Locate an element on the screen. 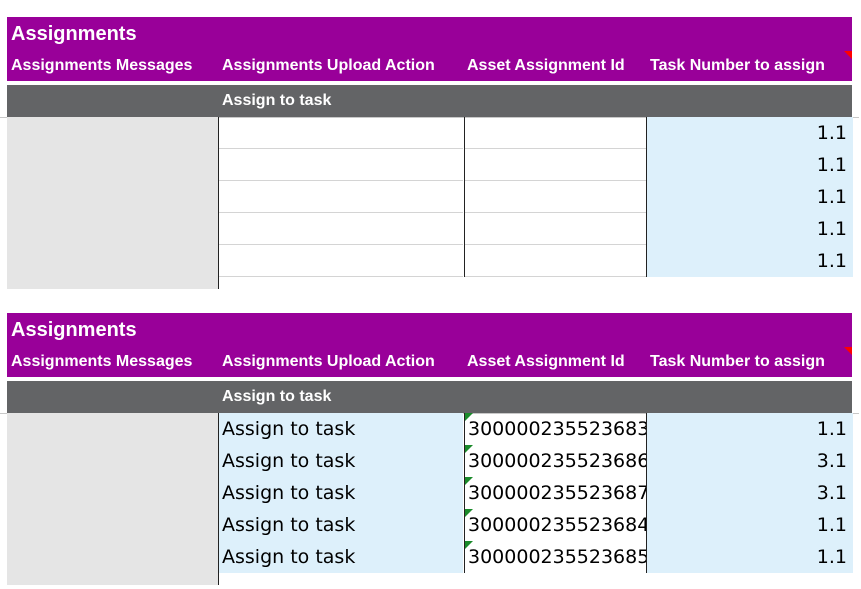 The image size is (861, 589). table-cell-asset-id: 300000235523687 is located at coordinates (555, 493).